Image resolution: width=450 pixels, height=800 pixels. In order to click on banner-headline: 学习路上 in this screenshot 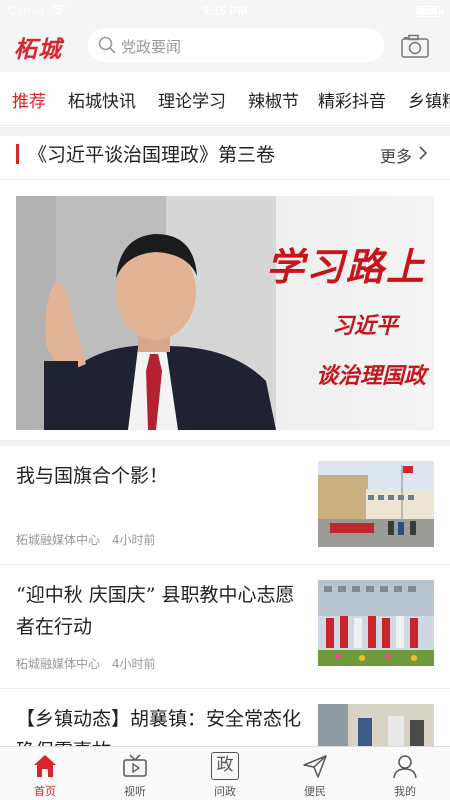, I will do `click(345, 266)`.